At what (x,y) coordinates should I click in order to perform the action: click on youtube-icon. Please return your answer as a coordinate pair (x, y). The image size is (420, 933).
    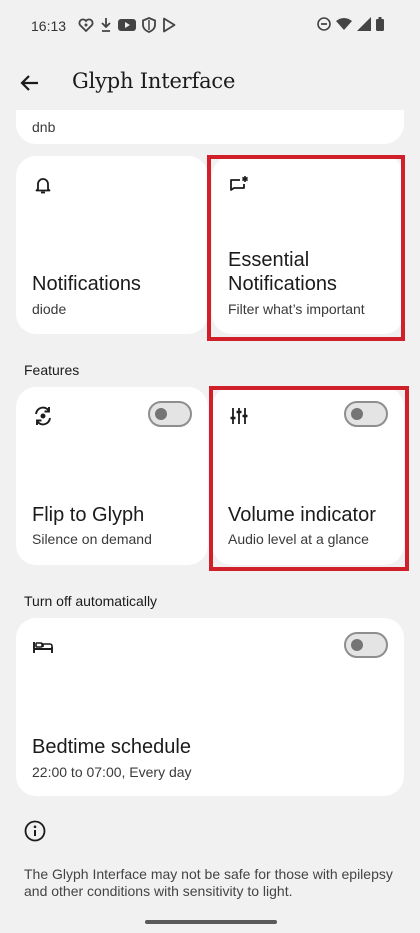
    Looking at the image, I should click on (127, 25).